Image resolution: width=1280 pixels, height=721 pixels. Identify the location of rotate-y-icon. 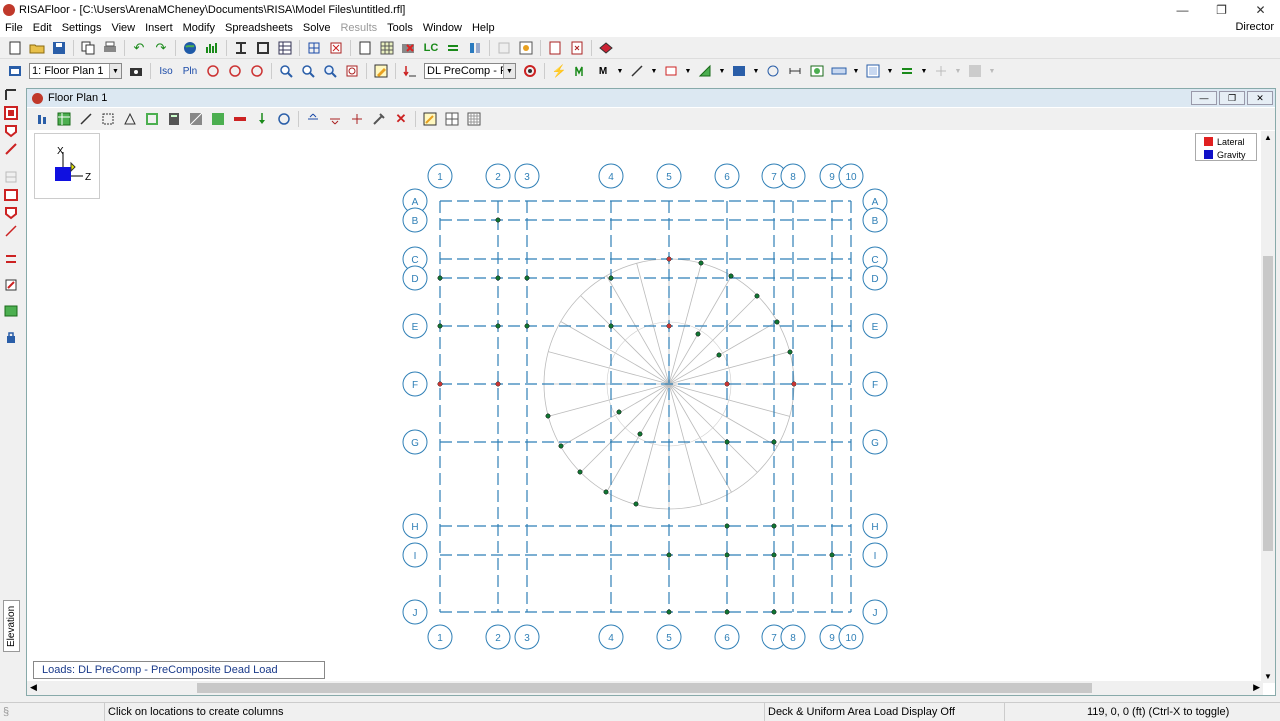
(235, 71).